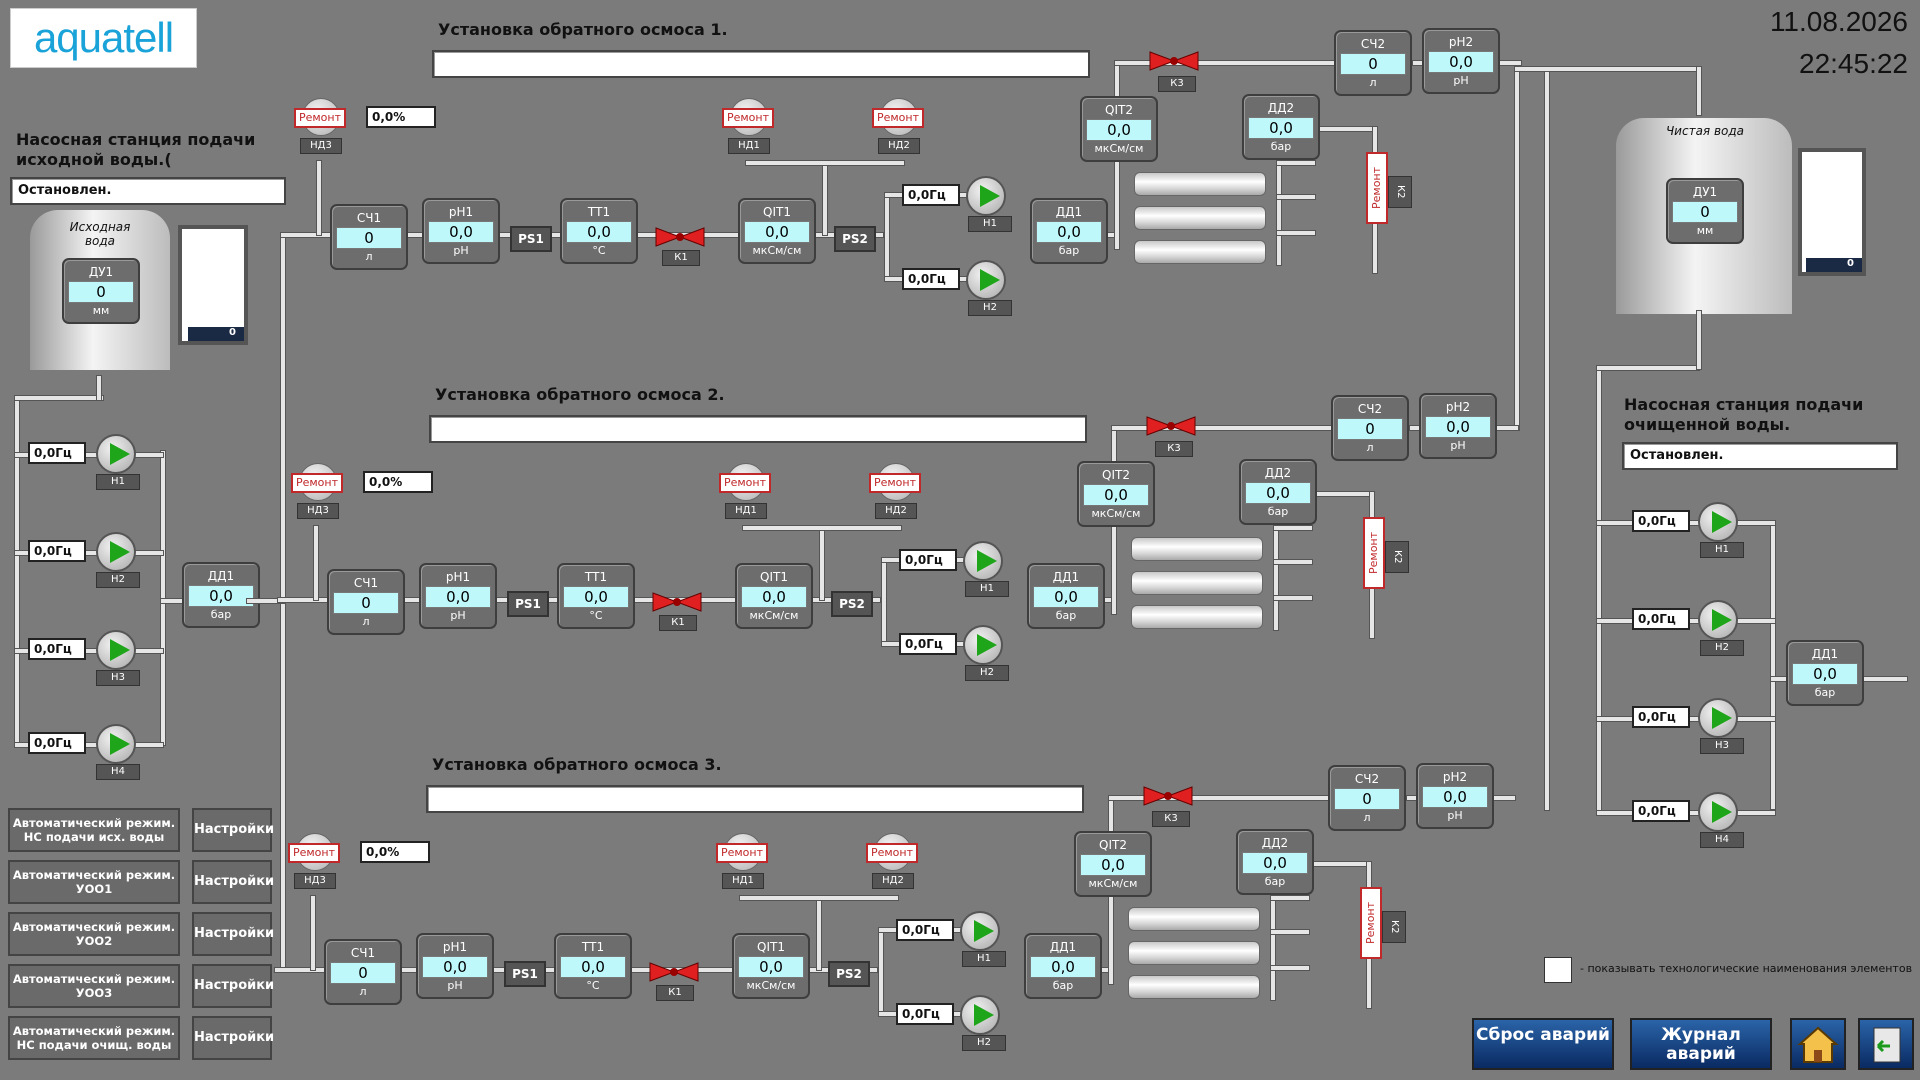  What do you see at coordinates (101, 291) in the screenshot?
I see `left-level-sensor: ДУ1 0 мм` at bounding box center [101, 291].